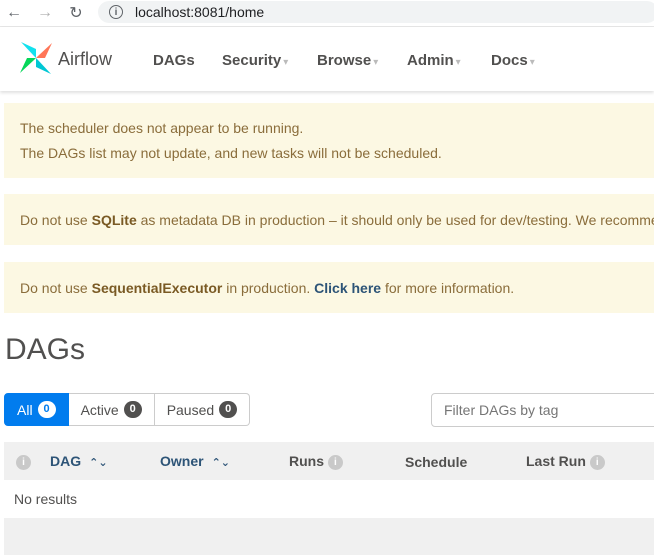 This screenshot has height=555, width=654. Describe the element at coordinates (347, 288) in the screenshot. I see `click-here-link: Click here` at that location.